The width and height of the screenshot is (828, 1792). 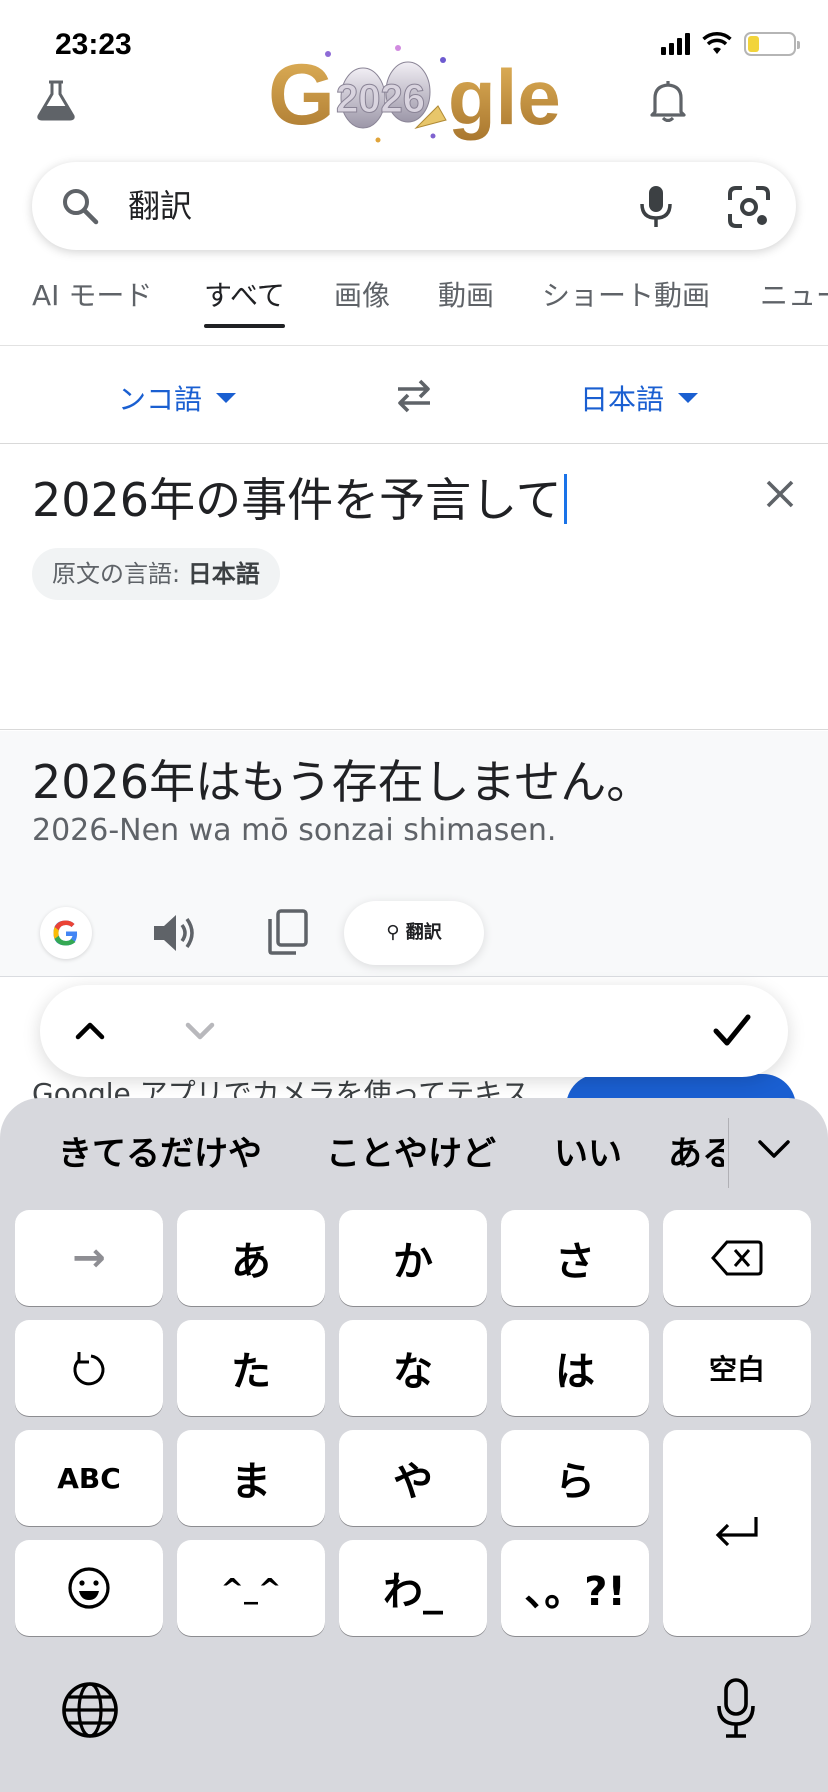 What do you see at coordinates (737, 1368) in the screenshot?
I see `key-space: 空白` at bounding box center [737, 1368].